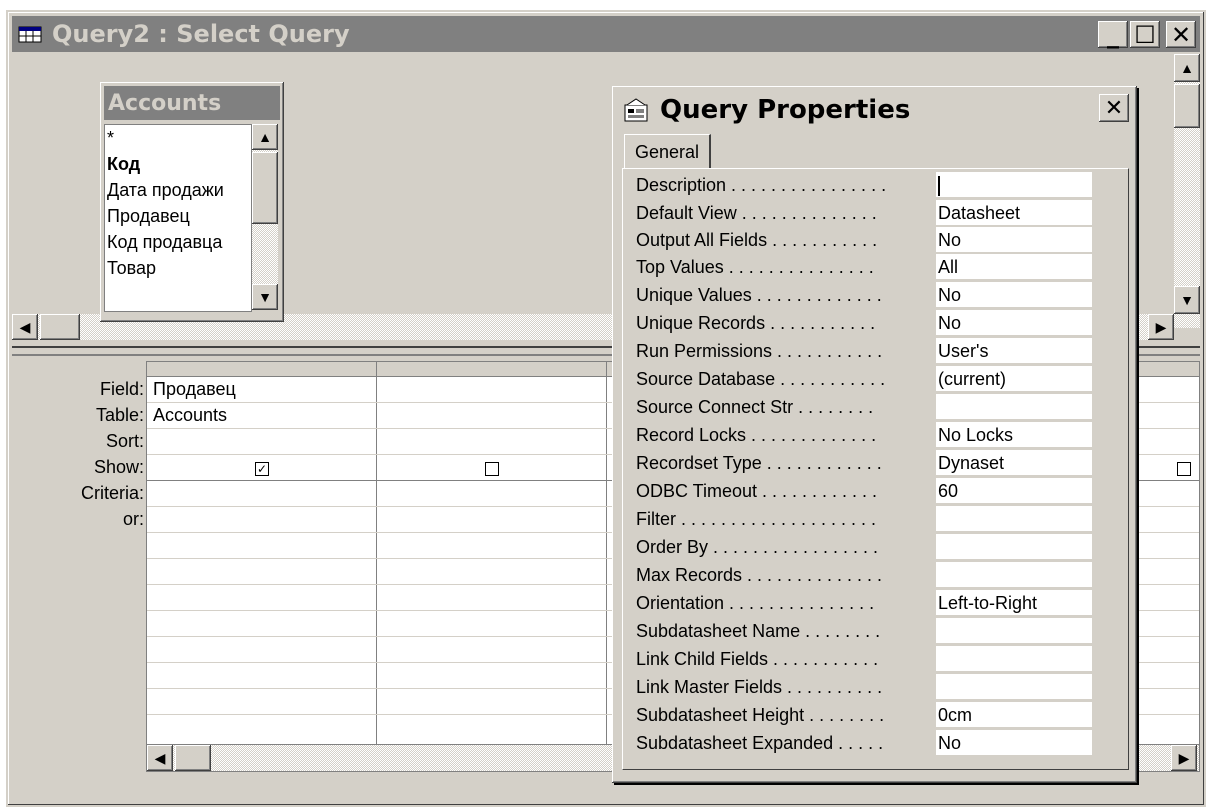 Image resolution: width=1208 pixels, height=807 pixels. I want to click on property-value: No Locks, so click(1014, 435).